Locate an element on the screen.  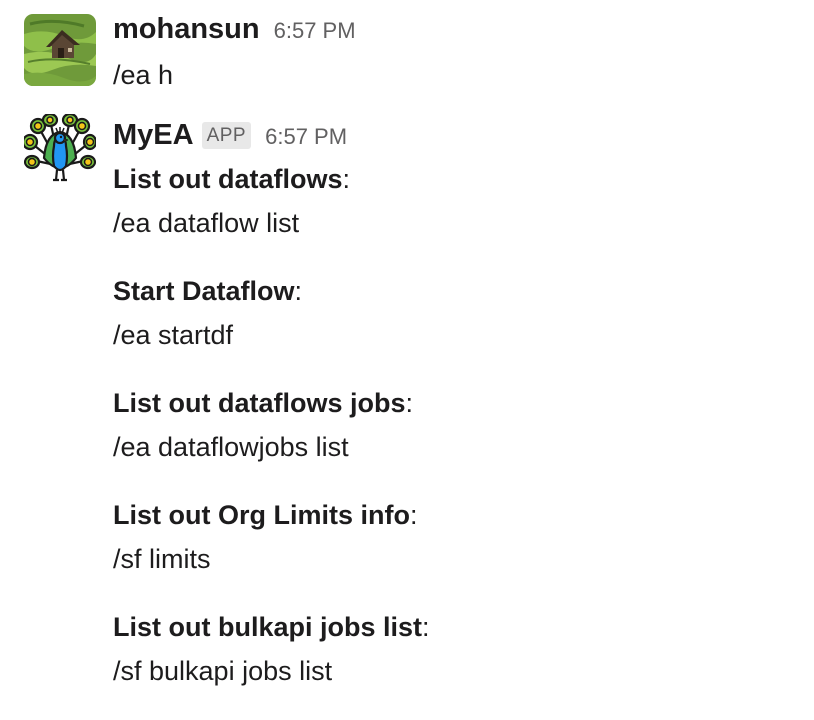
peacock-icon is located at coordinates (60, 148).